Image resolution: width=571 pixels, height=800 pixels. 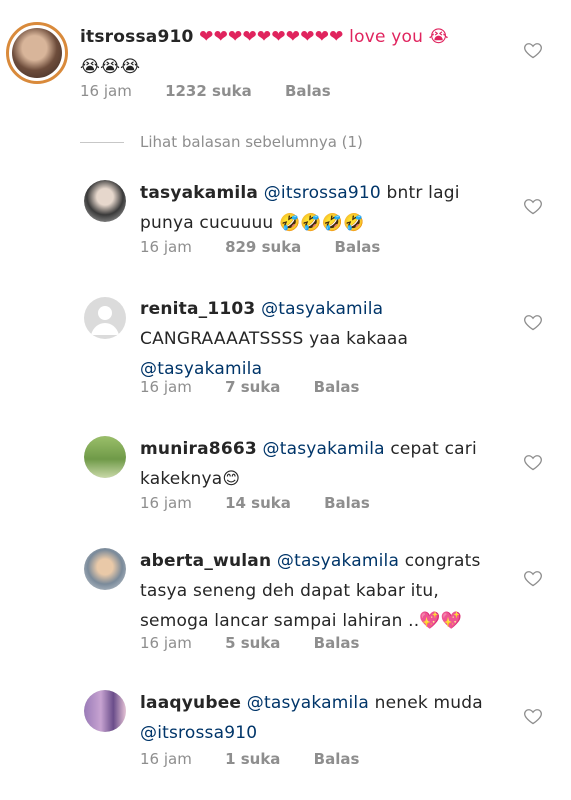 I want to click on comment-body: CANGRAAAATSSSS yaa kakaaa, so click(x=274, y=339).